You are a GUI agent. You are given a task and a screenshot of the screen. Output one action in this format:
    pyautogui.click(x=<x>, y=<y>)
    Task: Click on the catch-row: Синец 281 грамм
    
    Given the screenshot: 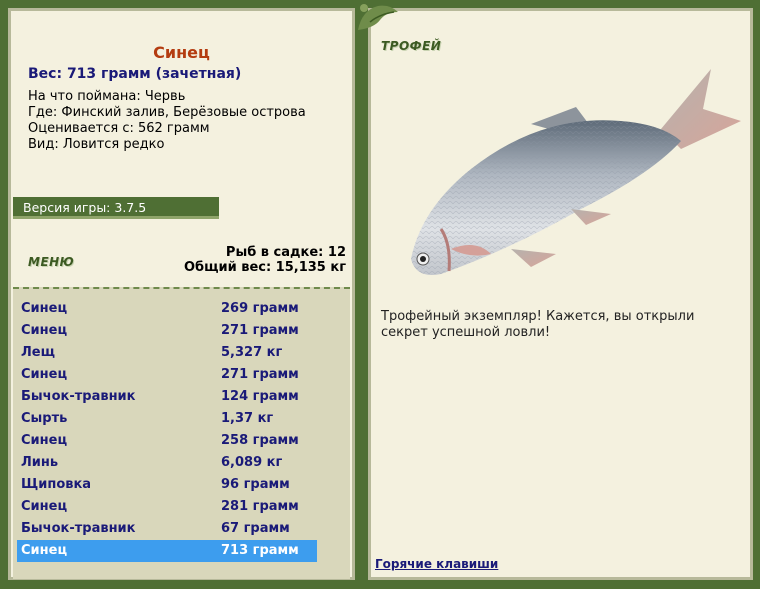 What is the action you would take?
    pyautogui.click(x=167, y=507)
    